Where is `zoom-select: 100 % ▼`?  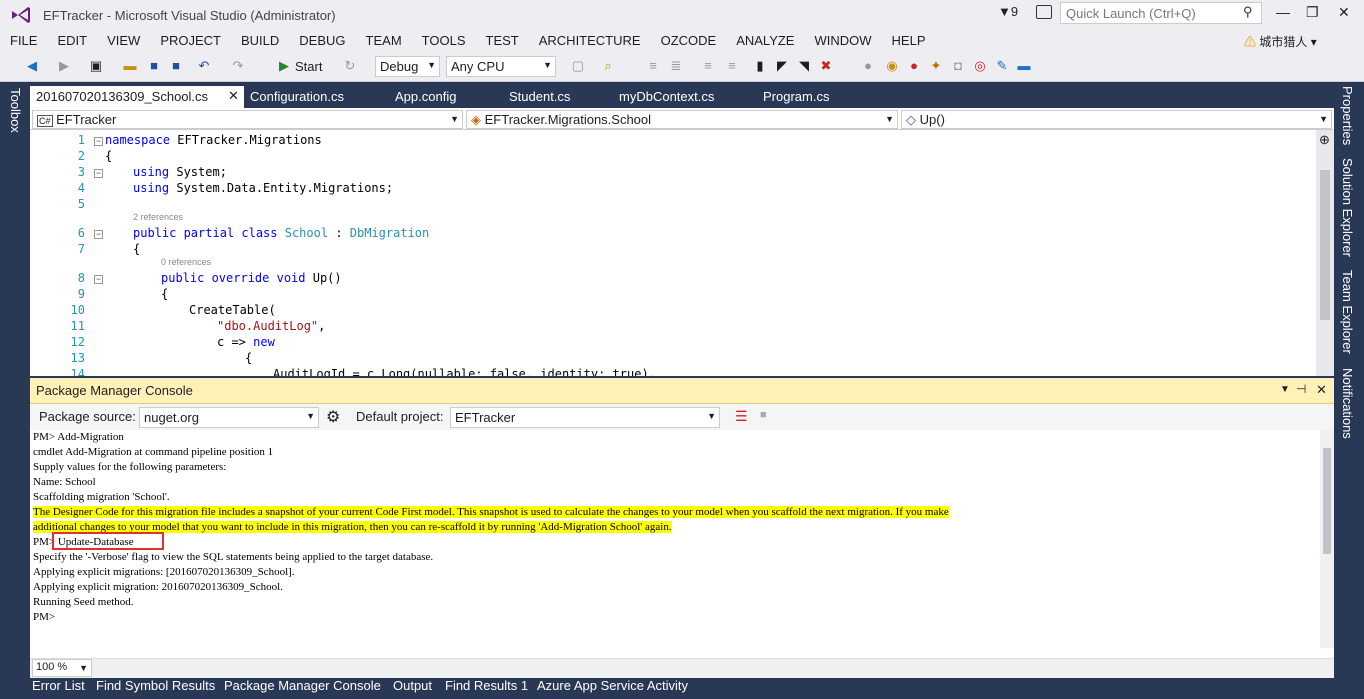
zoom-select: 100 % ▼ is located at coordinates (62, 668).